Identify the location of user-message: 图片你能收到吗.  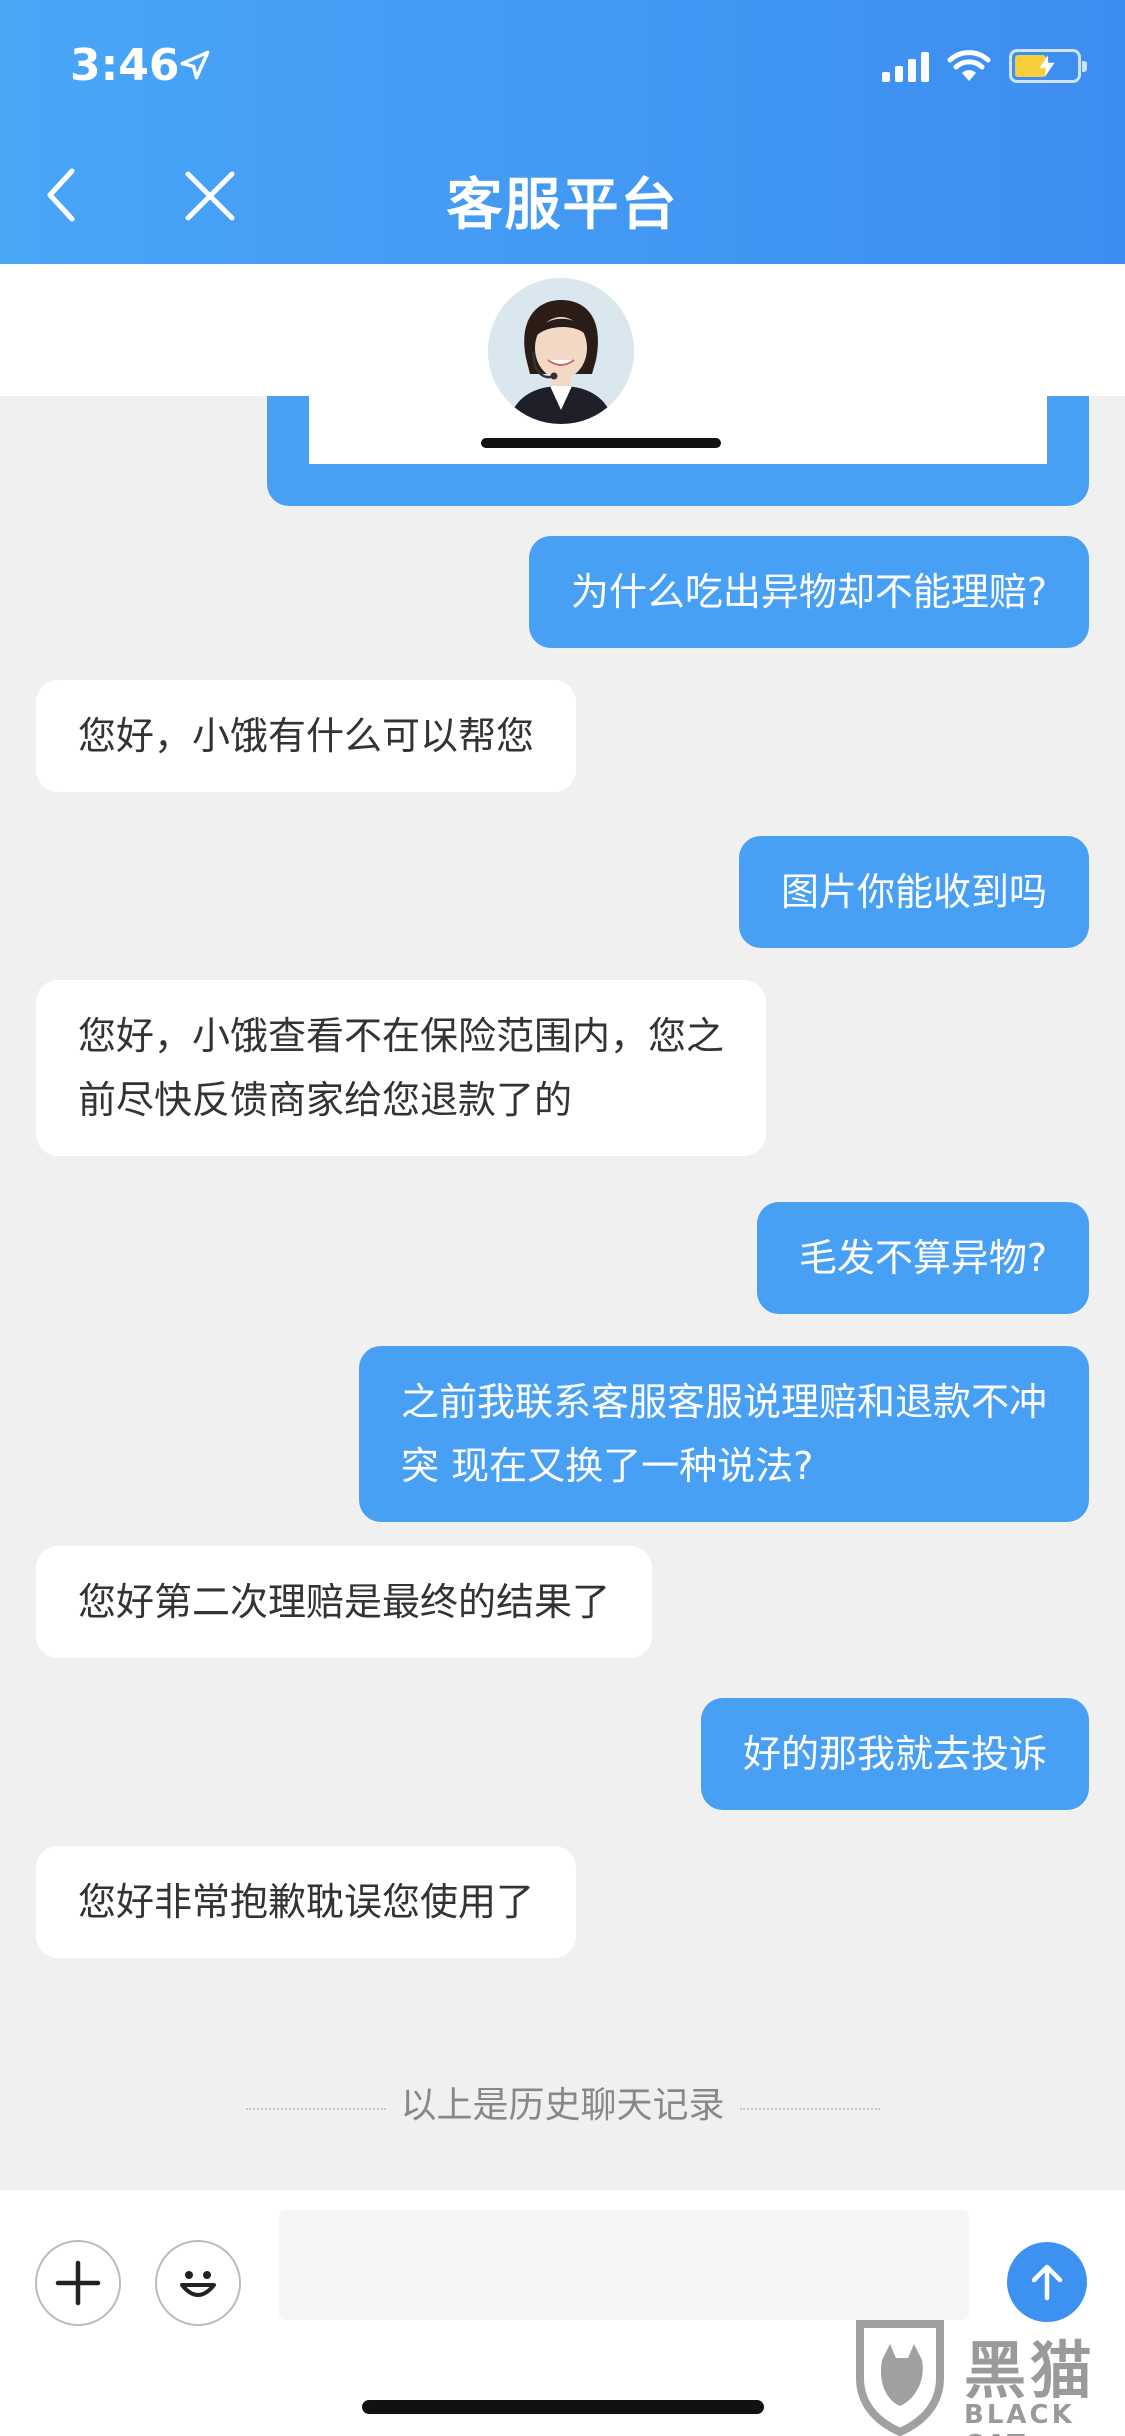
(913, 892).